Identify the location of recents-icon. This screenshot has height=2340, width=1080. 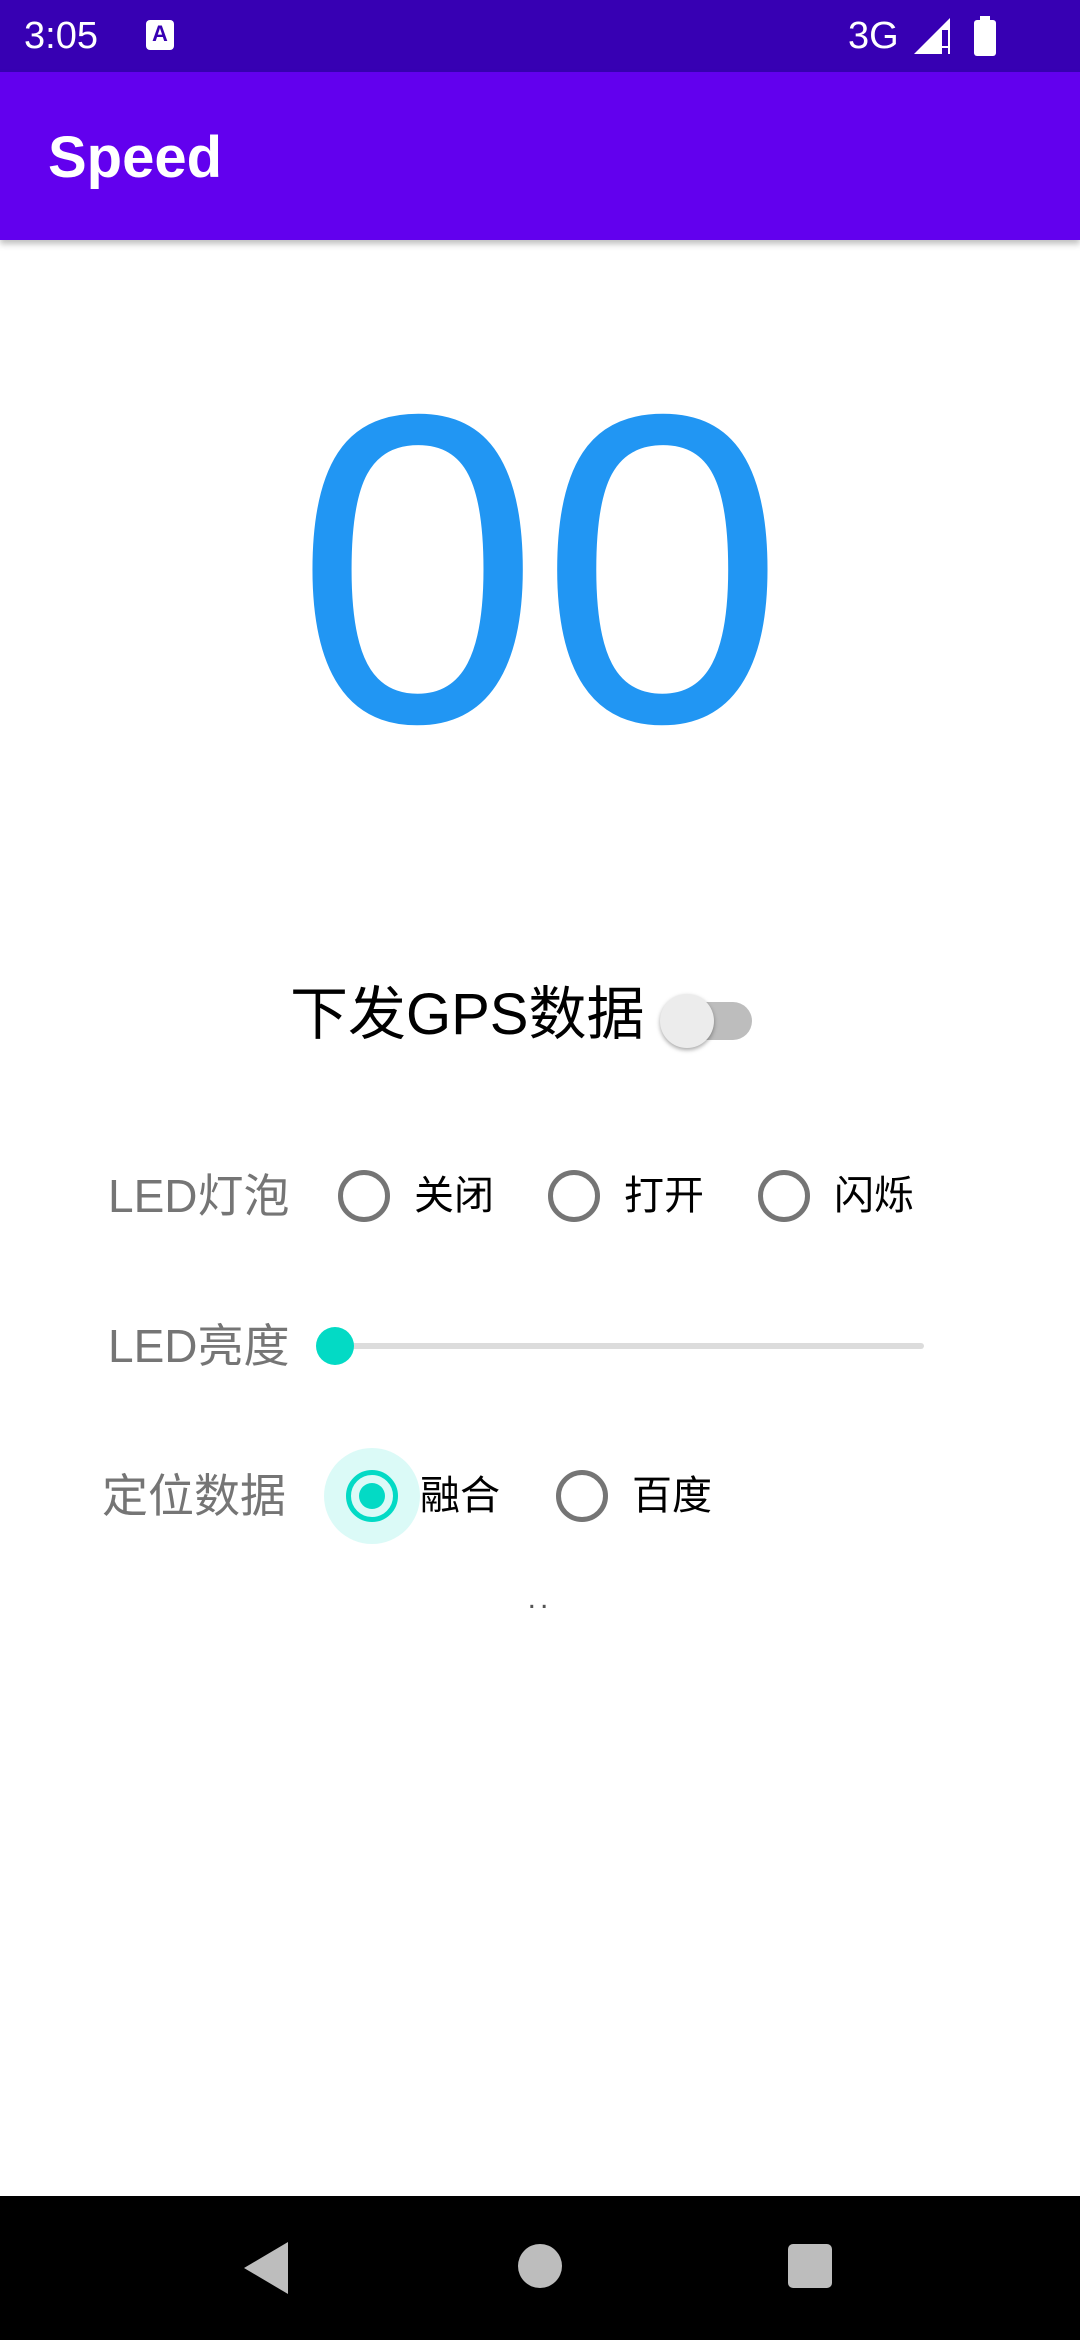
(810, 2266).